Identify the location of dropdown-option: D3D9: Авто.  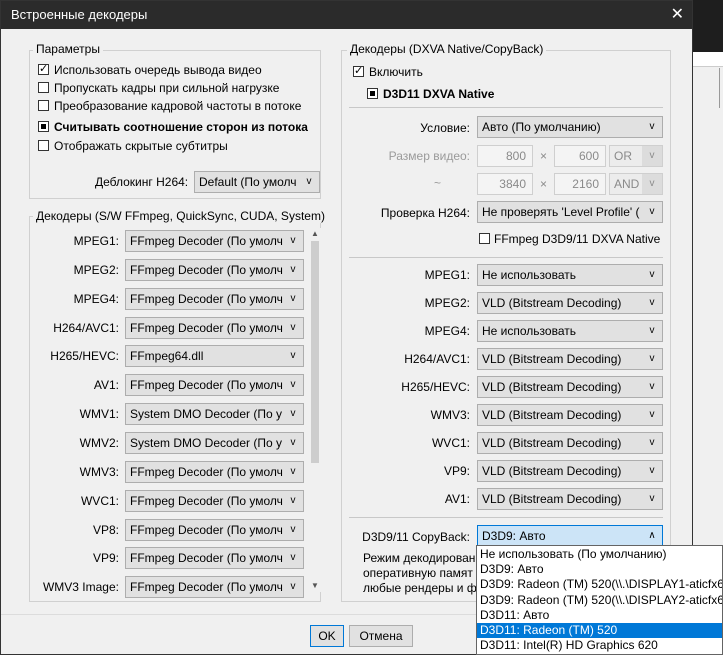
(599, 569).